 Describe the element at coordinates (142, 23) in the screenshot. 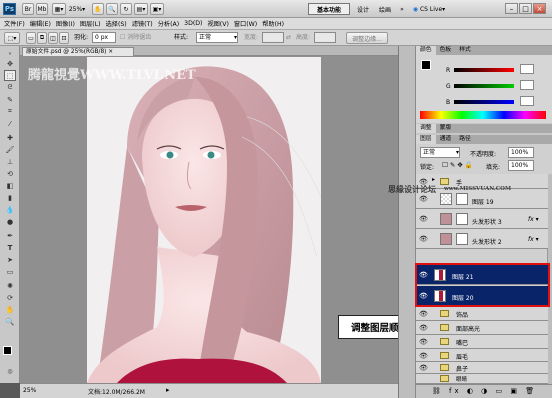

I see `menu-filter: 滤镜(T)` at that location.